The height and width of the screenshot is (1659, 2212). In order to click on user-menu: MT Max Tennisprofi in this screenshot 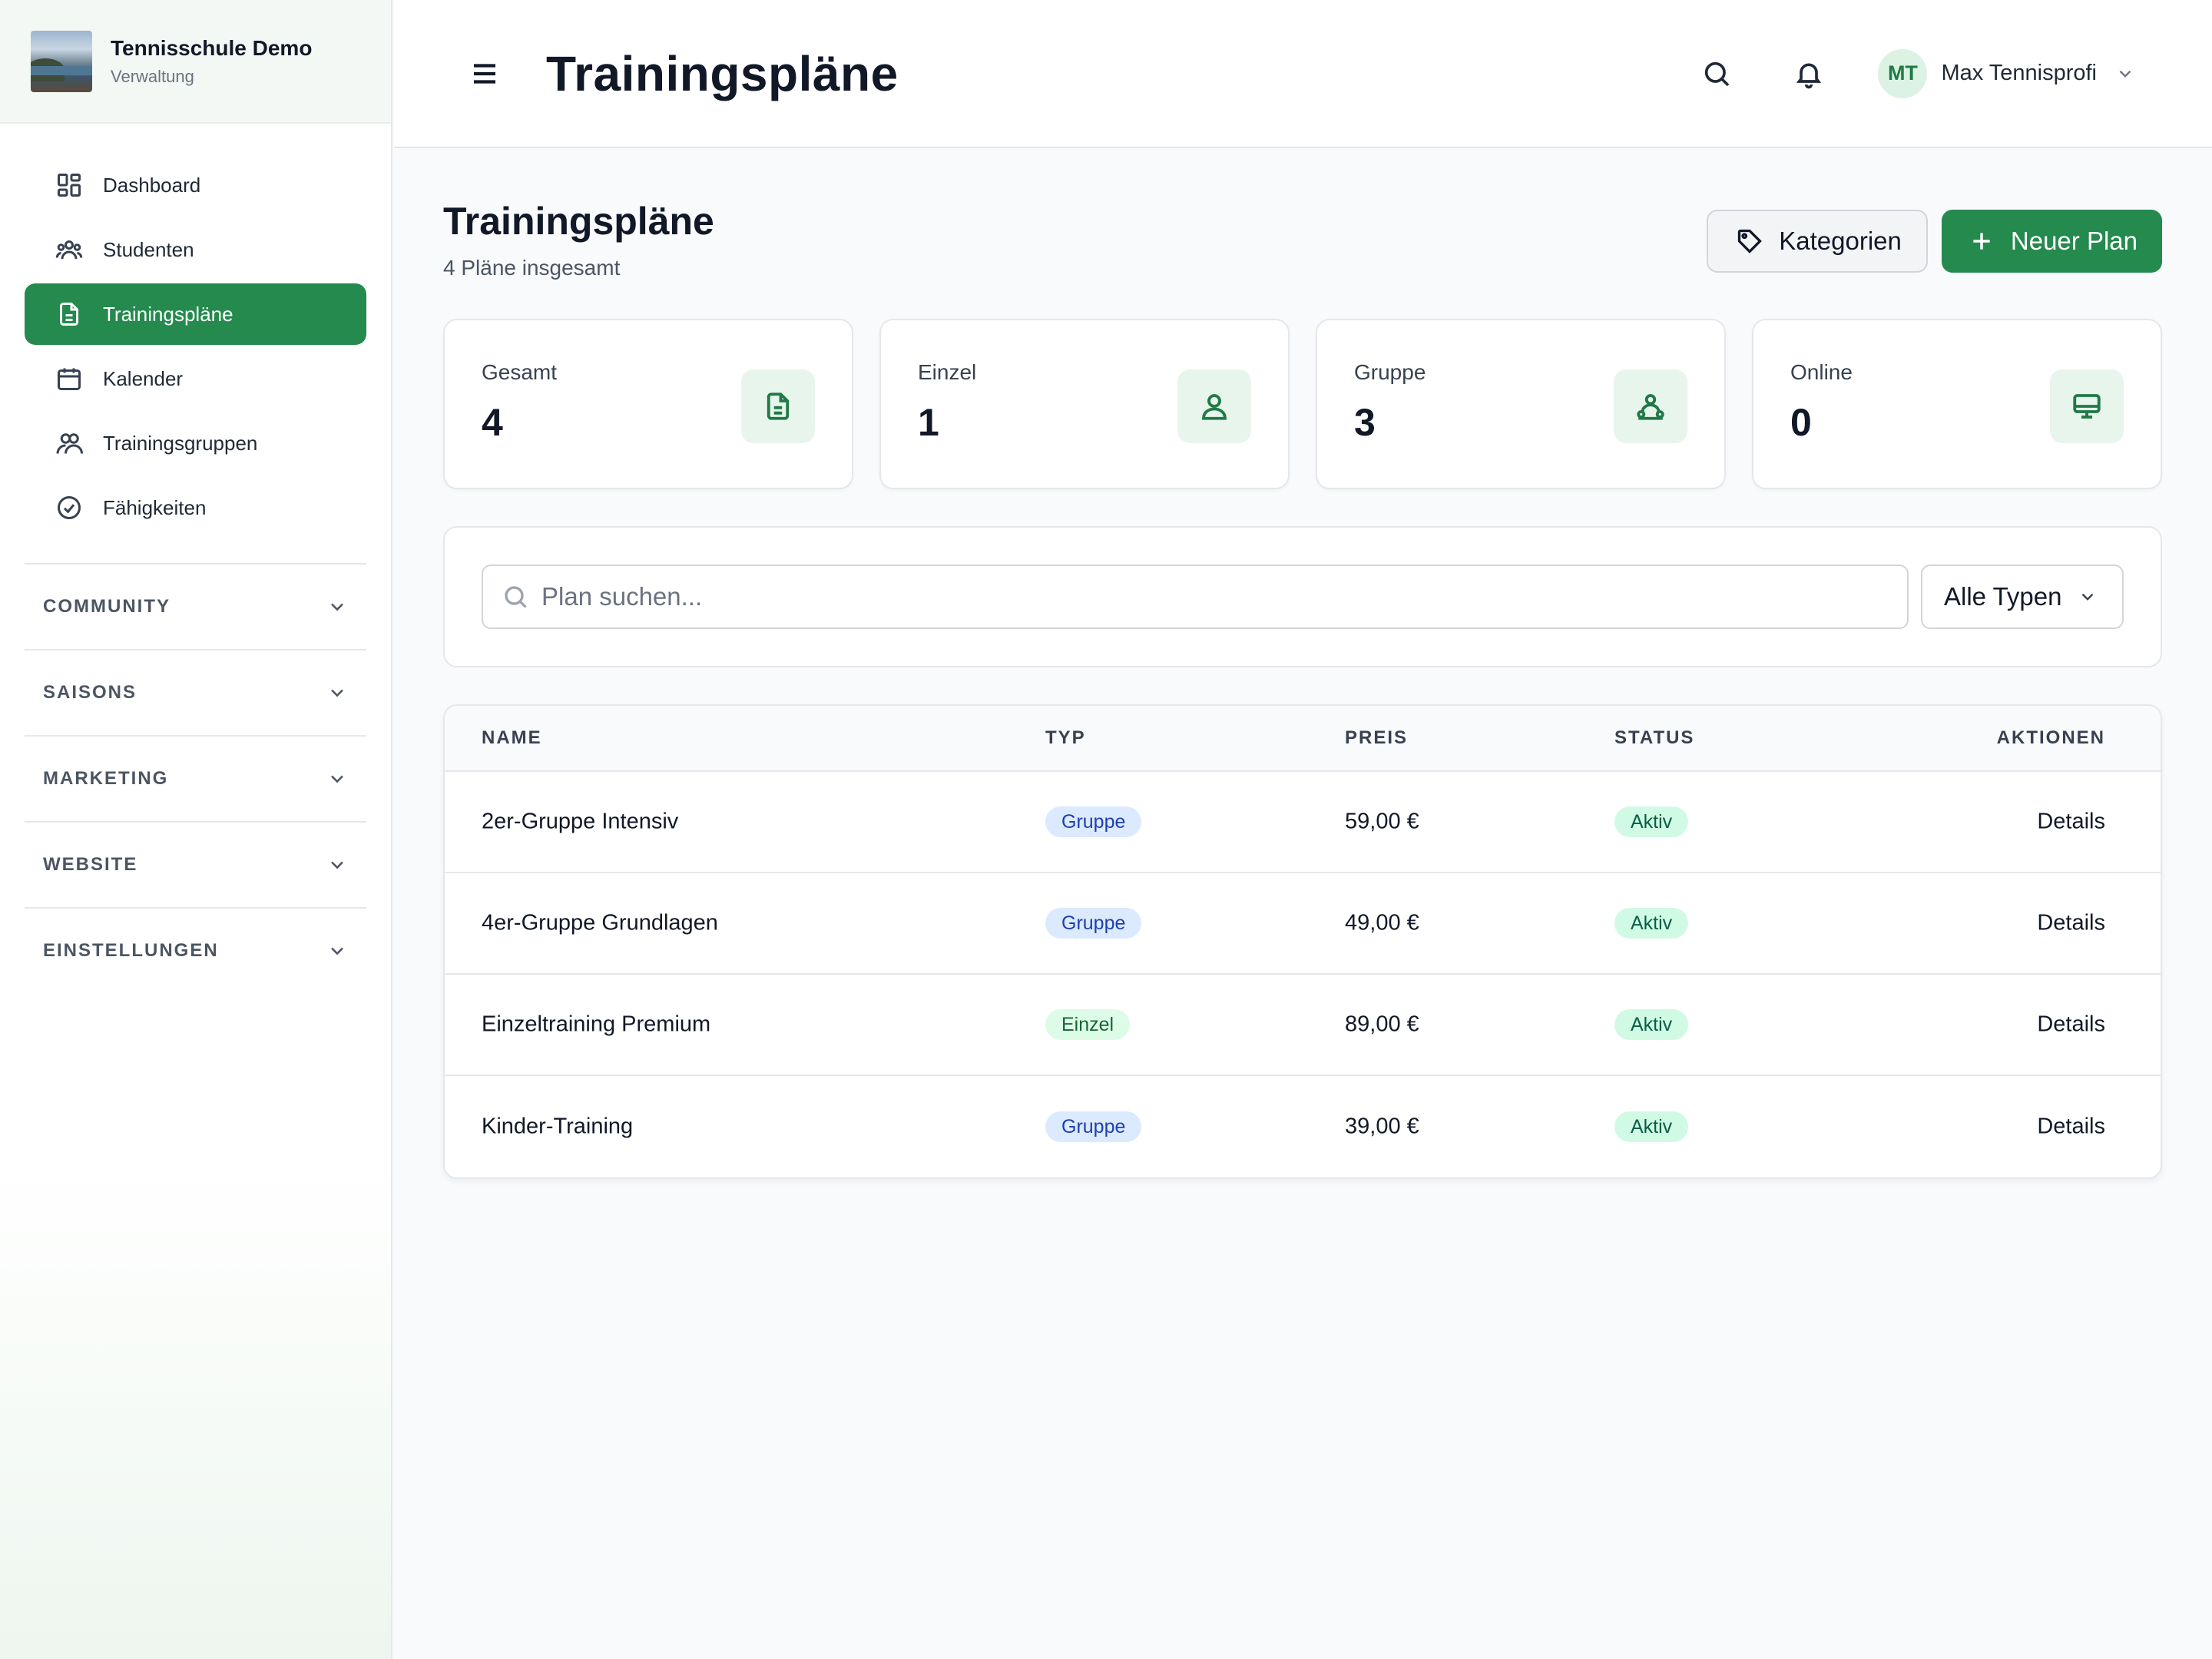, I will do `click(2007, 73)`.